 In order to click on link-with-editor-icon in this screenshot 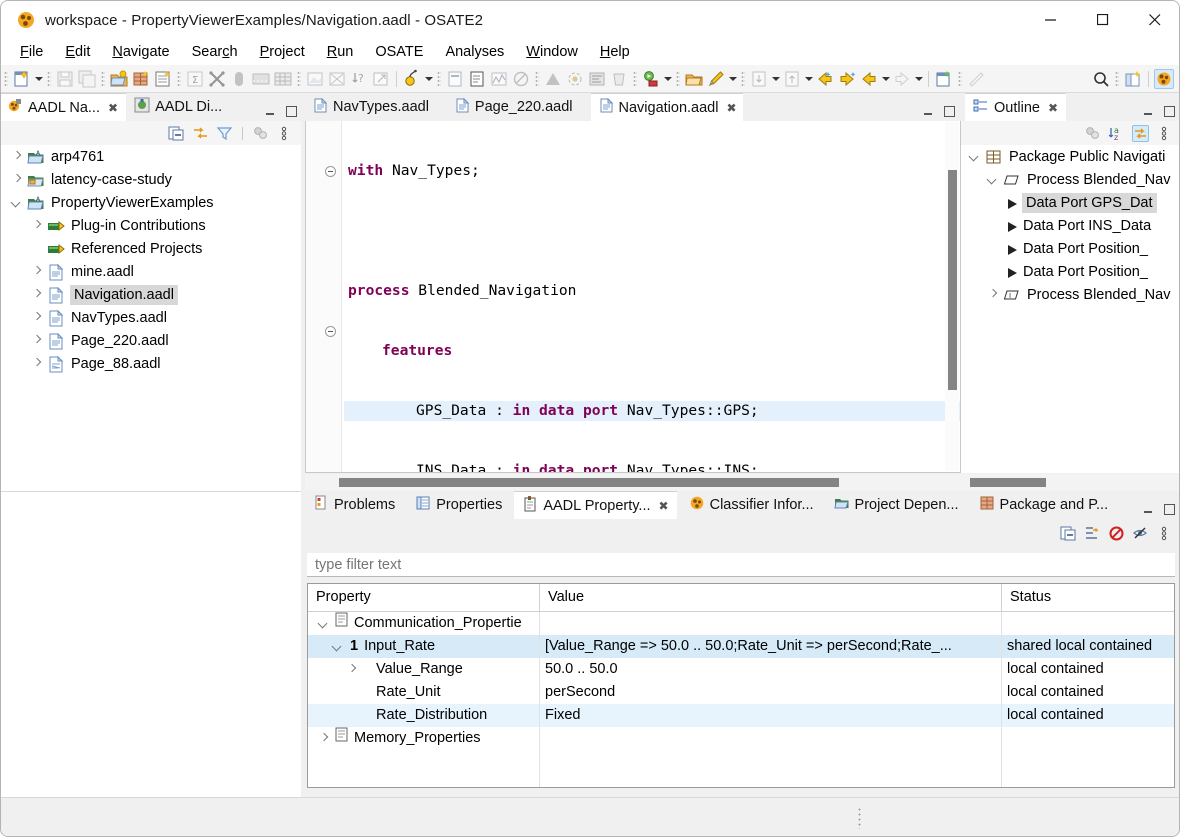, I will do `click(200, 133)`.